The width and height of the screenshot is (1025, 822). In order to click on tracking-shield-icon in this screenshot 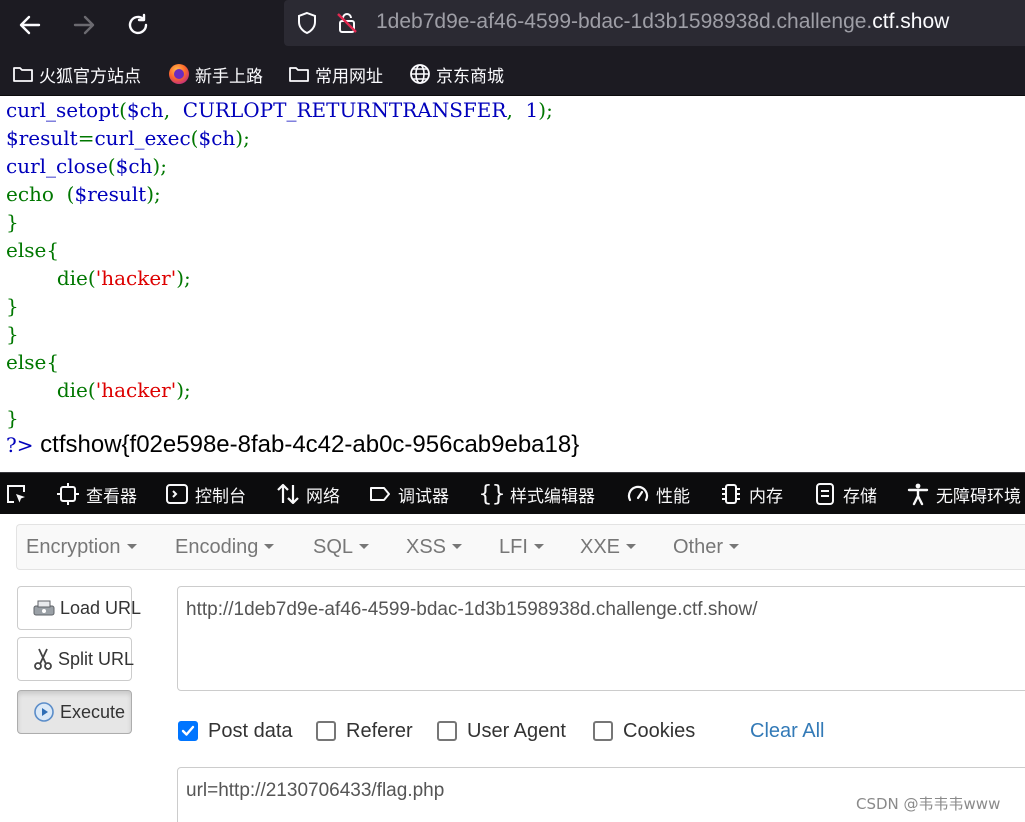, I will do `click(307, 23)`.